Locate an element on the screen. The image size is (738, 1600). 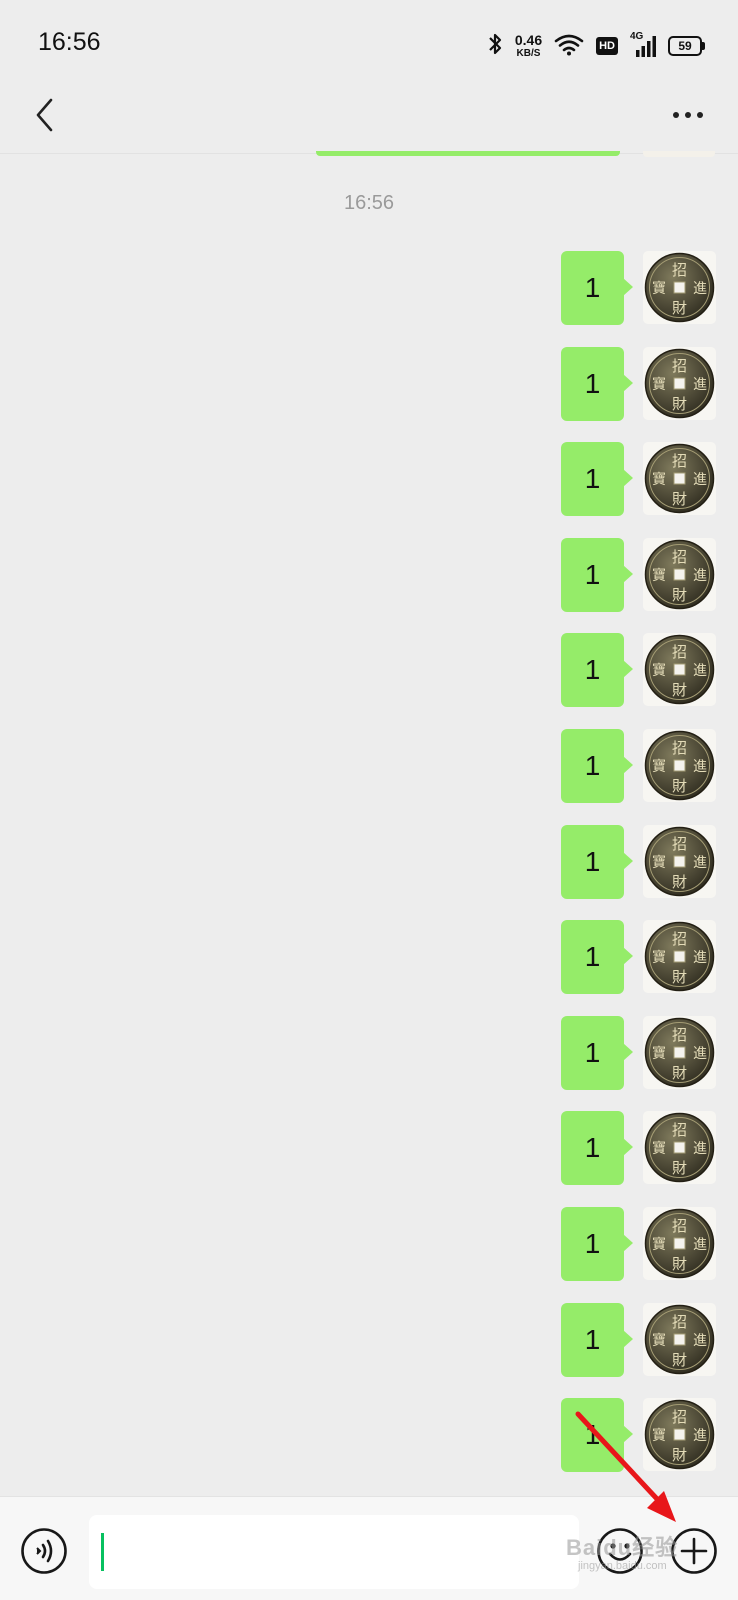
net-speed: 0.46 KB/S is located at coordinates (528, 46).